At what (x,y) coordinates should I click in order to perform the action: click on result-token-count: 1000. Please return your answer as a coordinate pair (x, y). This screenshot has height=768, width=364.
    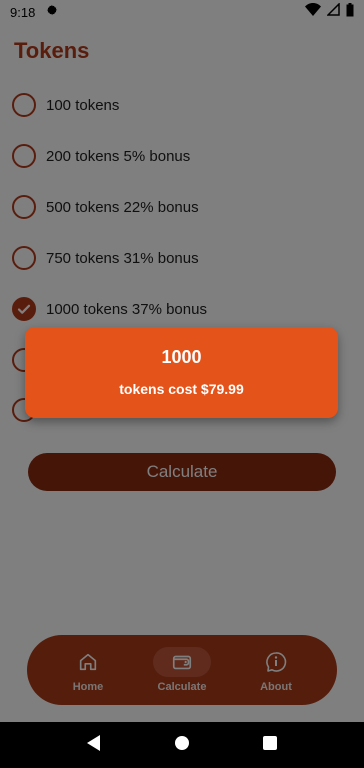
    Looking at the image, I should click on (181, 357).